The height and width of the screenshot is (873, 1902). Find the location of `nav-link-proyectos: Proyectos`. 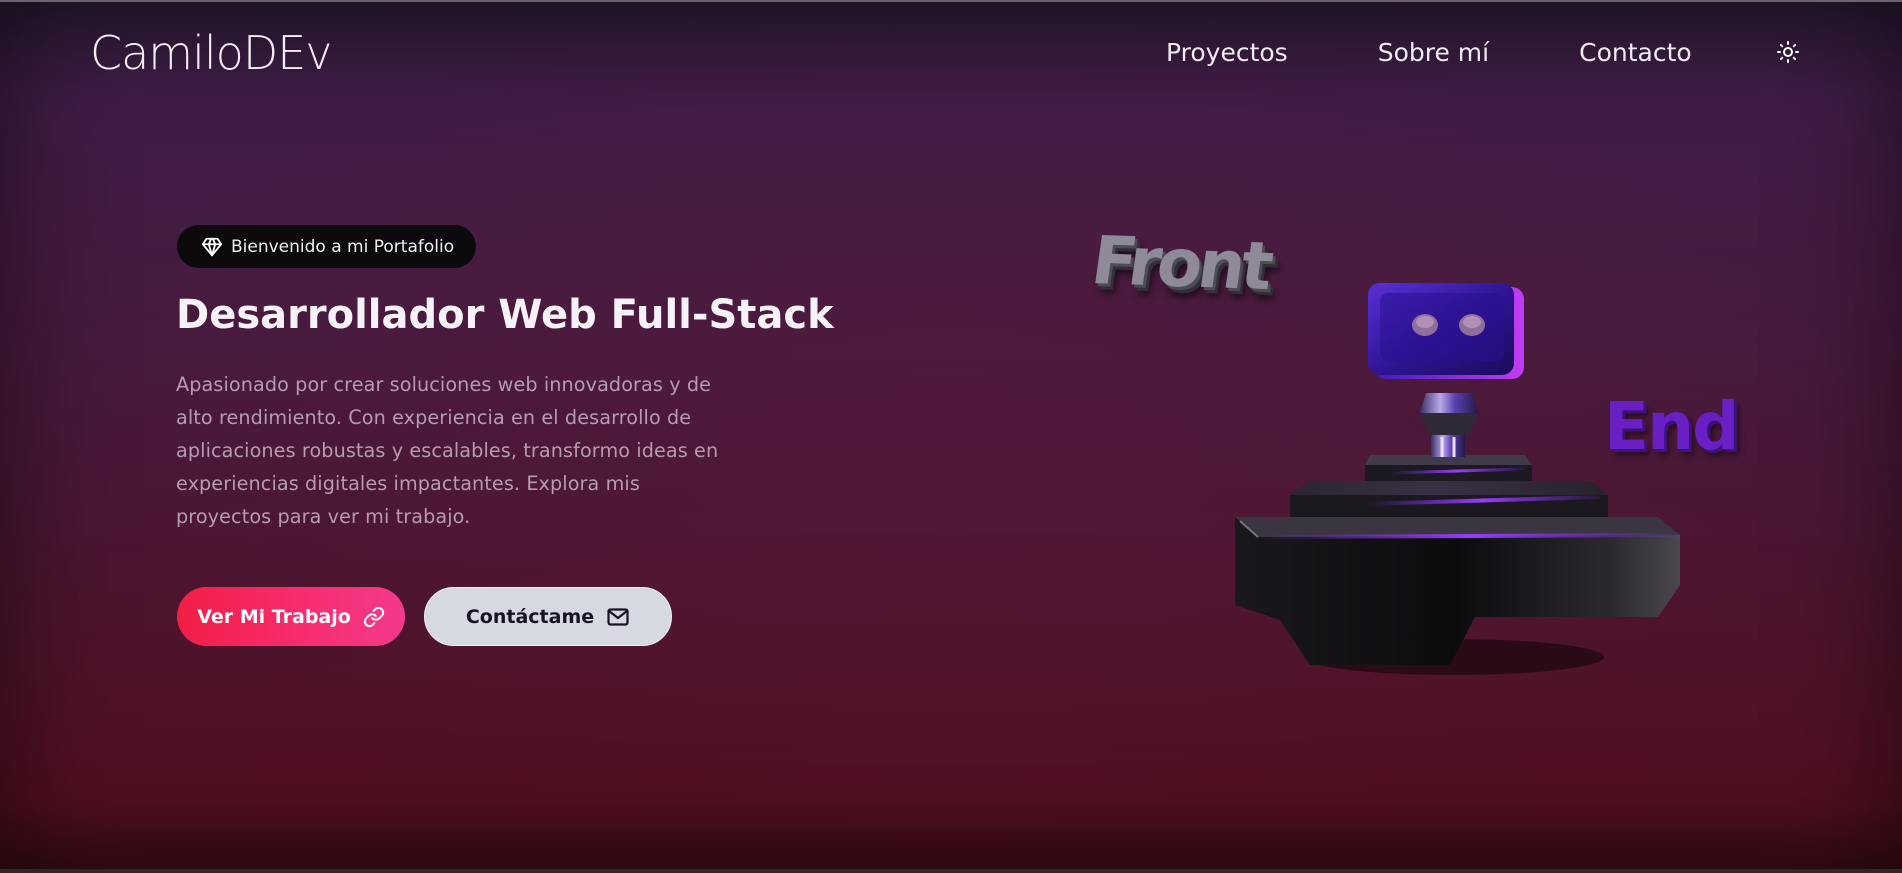

nav-link-proyectos: Proyectos is located at coordinates (1227, 52).